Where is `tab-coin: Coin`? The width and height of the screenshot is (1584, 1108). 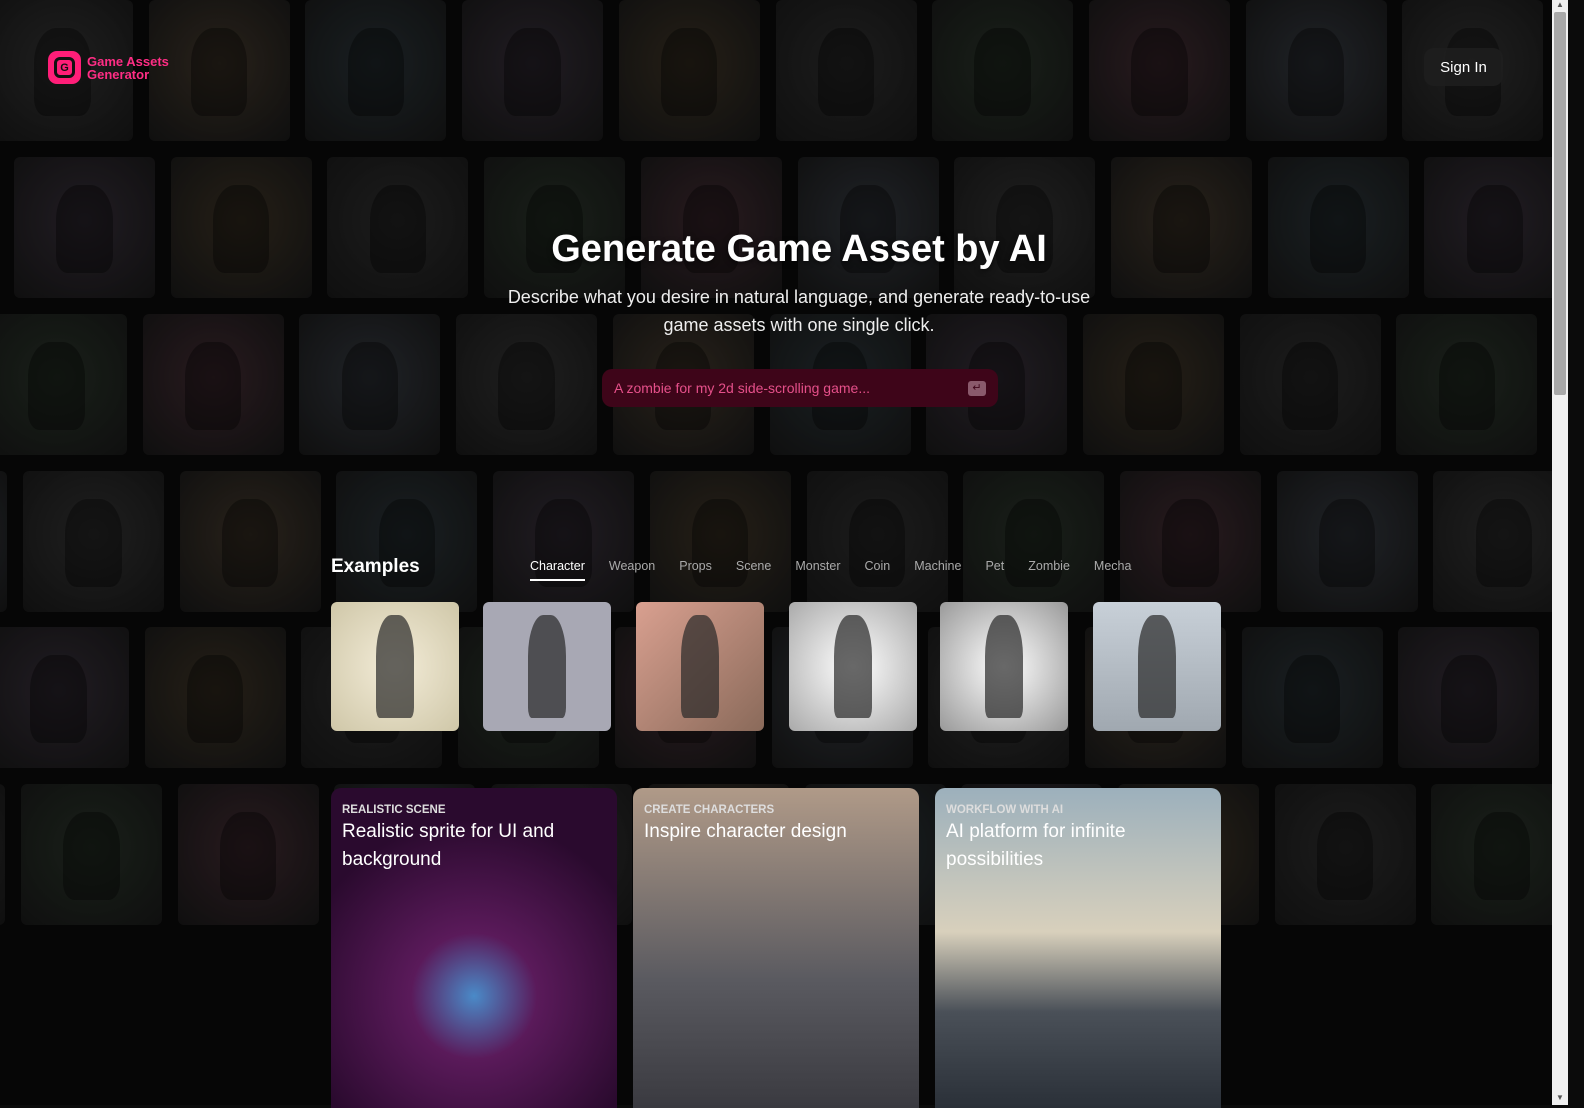
tab-coin: Coin is located at coordinates (878, 570).